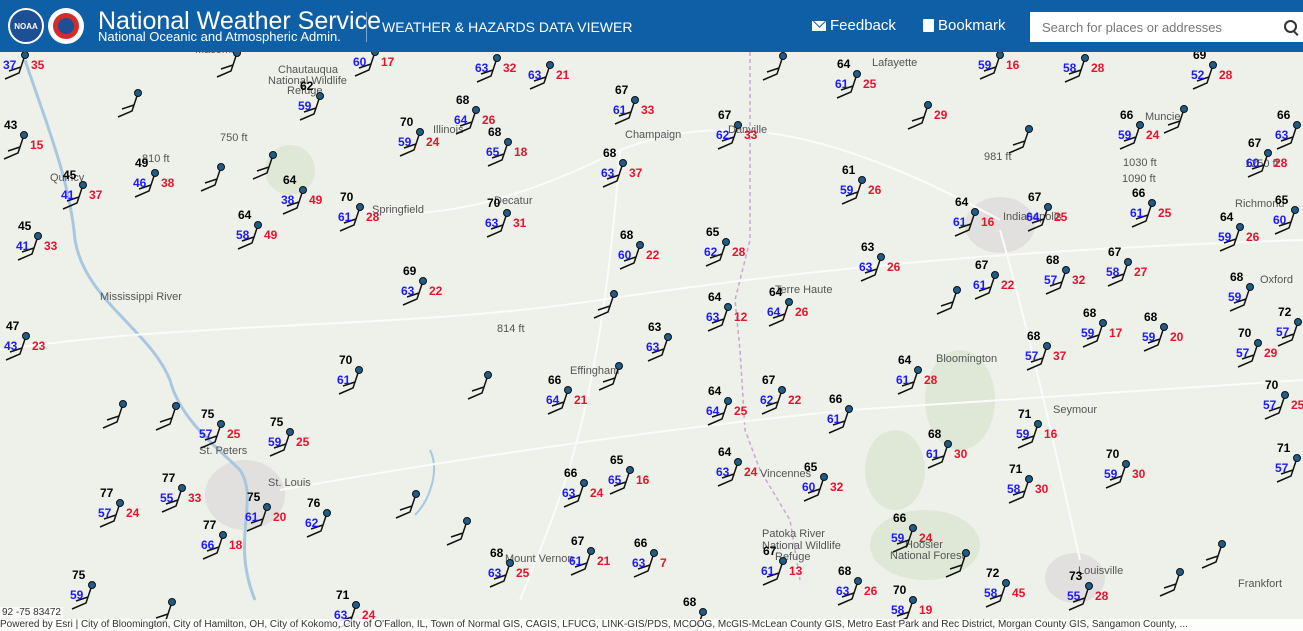 This screenshot has width=1303, height=631. Describe the element at coordinates (26, 26) in the screenshot. I see `noaa-logo: NOAA` at that location.